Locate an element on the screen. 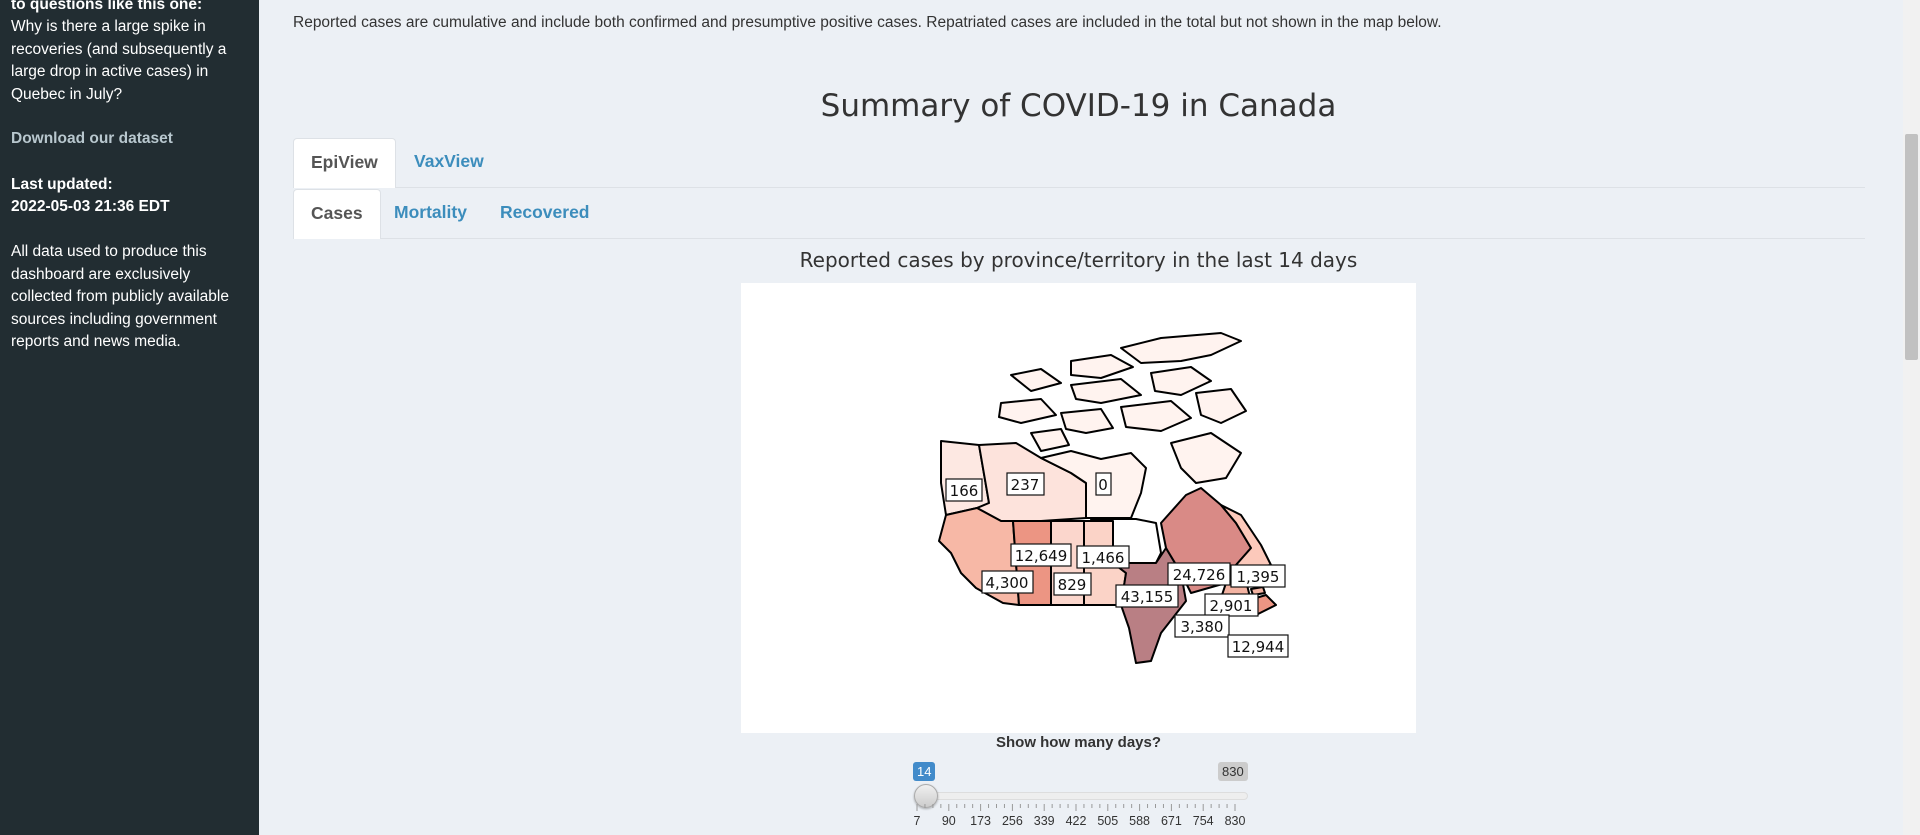 Image resolution: width=1920 pixels, height=835 pixels. map-label-ns: 12,944 is located at coordinates (1258, 646).